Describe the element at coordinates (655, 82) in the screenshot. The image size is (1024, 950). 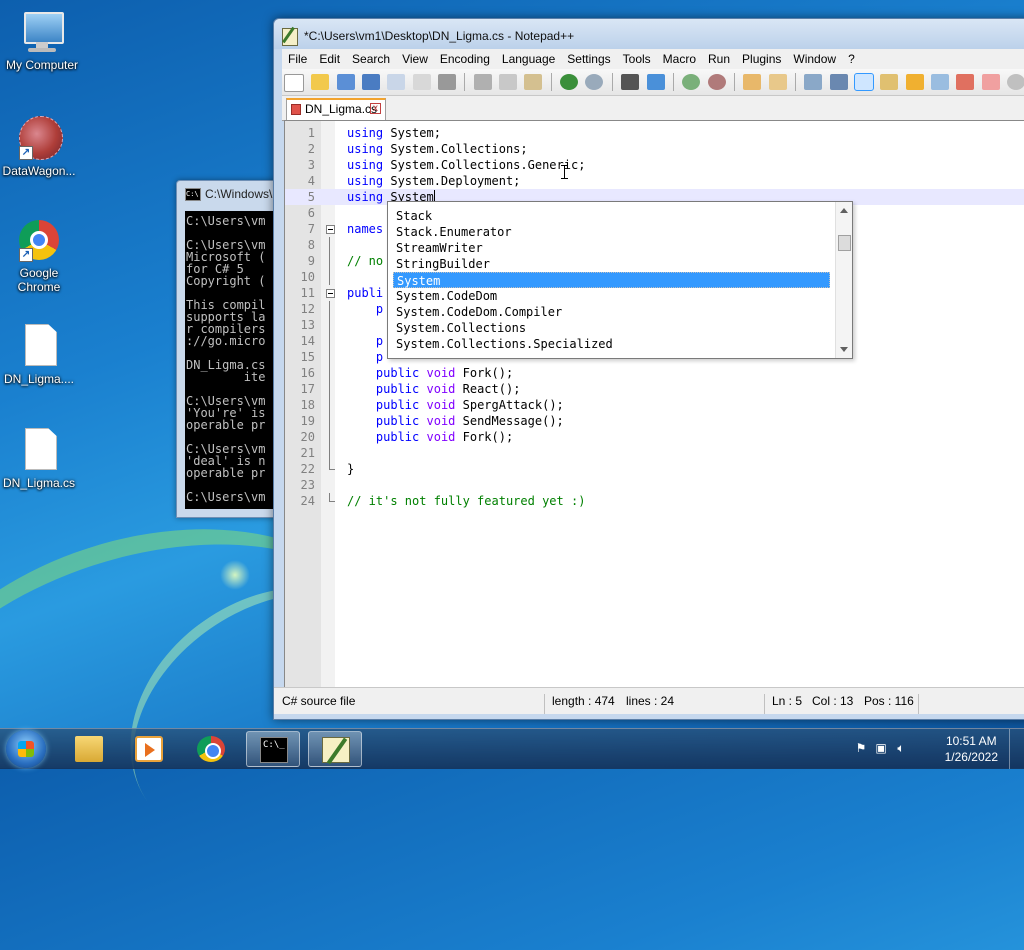
I see `replace-icon` at that location.